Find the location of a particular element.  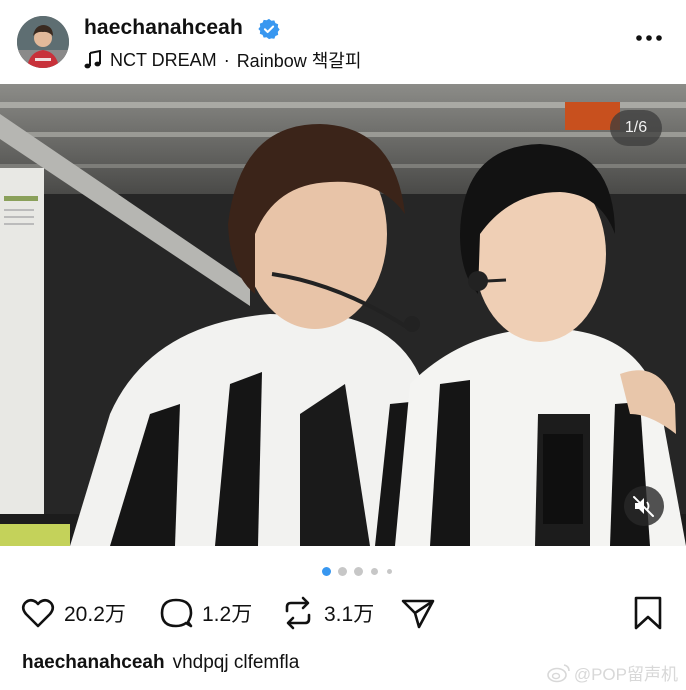

repost-button: 3.1万 is located at coordinates (327, 613).